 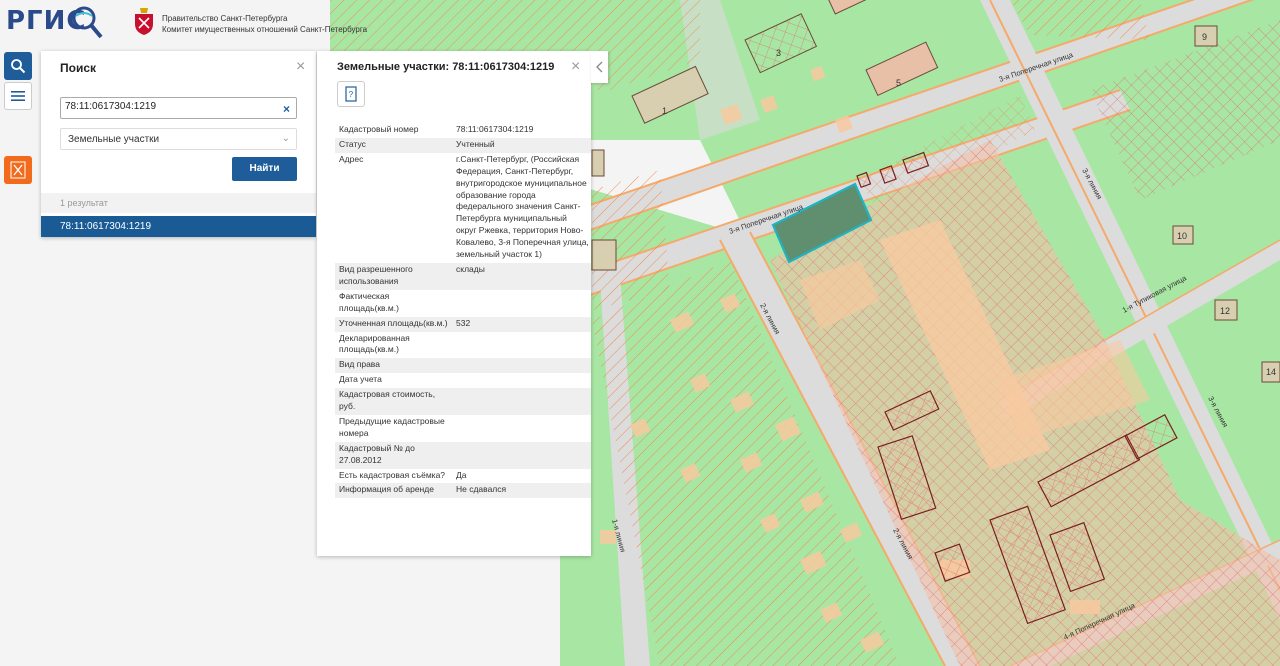 What do you see at coordinates (360, 379) in the screenshot?
I see `attribute-key: Дата учета` at bounding box center [360, 379].